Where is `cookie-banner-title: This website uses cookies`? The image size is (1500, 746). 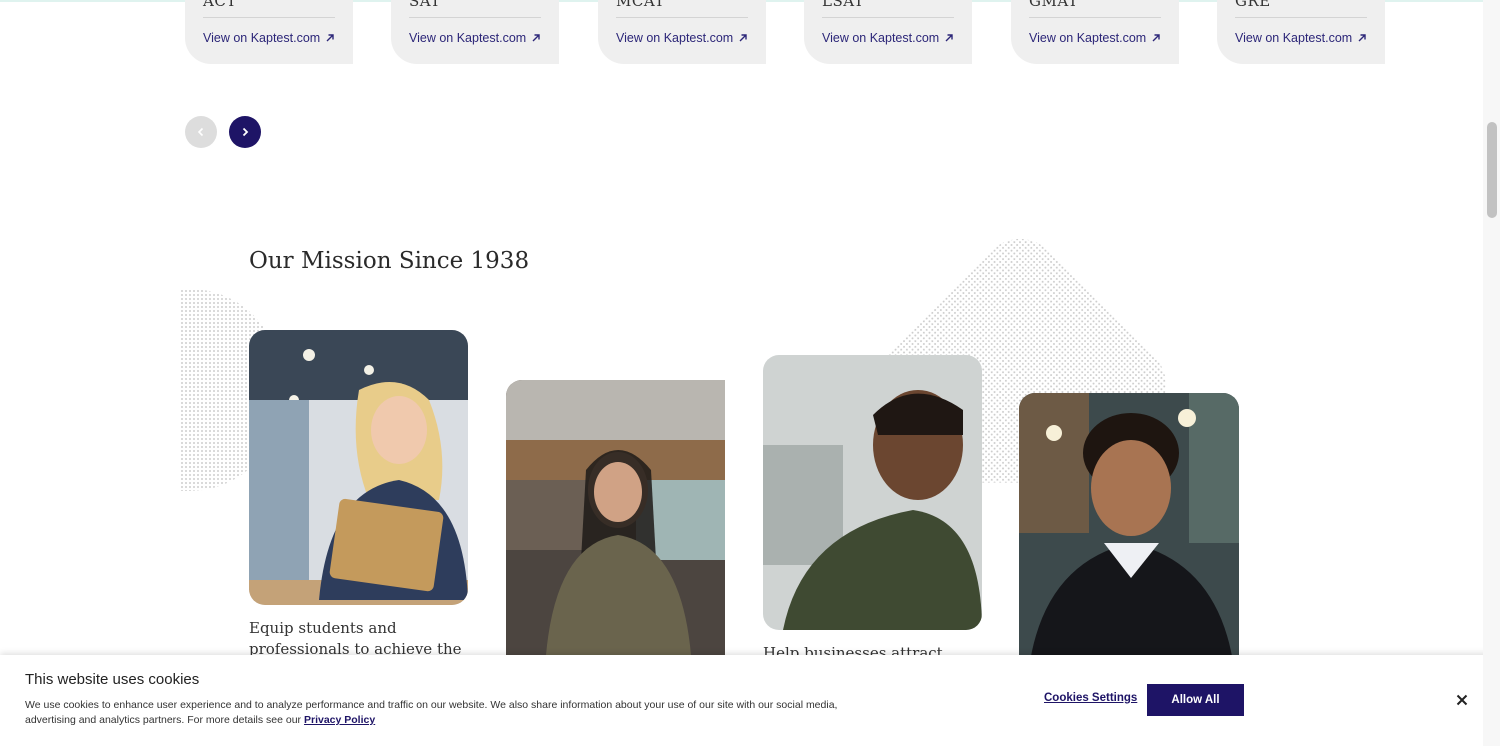 cookie-banner-title: This website uses cookies is located at coordinates (112, 679).